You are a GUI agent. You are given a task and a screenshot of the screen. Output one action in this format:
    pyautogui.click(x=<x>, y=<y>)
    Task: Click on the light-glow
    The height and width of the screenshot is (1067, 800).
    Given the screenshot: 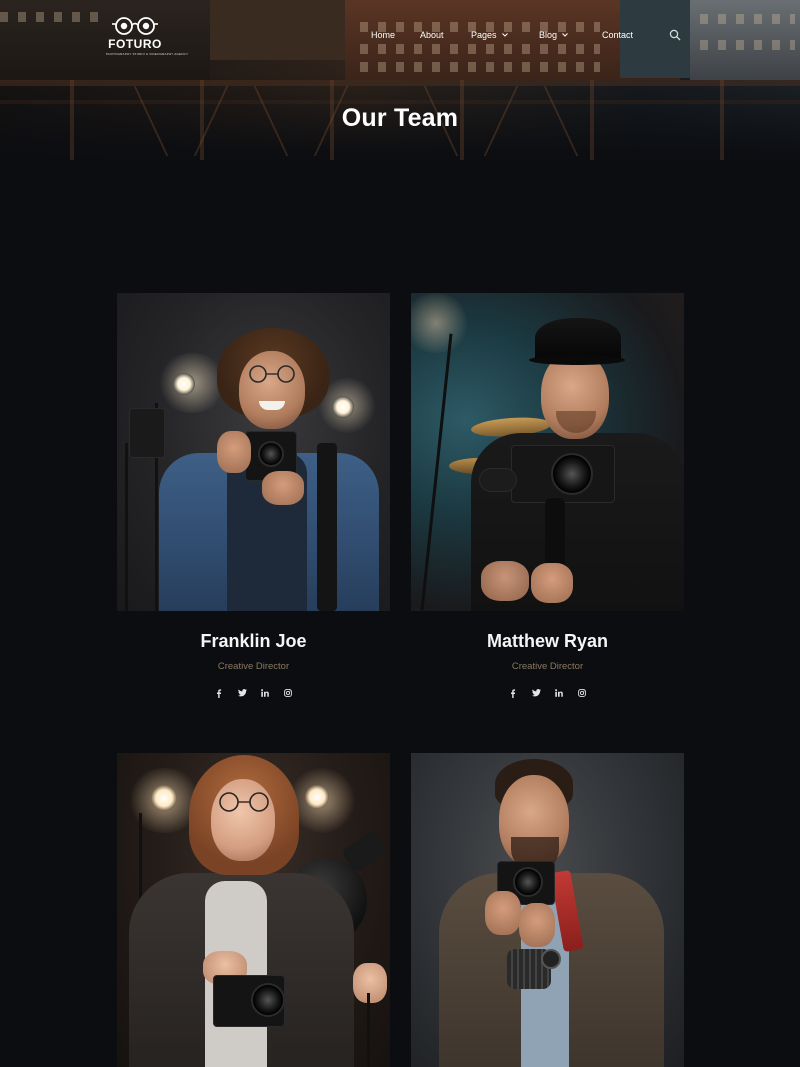 What is the action you would take?
    pyautogui.click(x=441, y=323)
    